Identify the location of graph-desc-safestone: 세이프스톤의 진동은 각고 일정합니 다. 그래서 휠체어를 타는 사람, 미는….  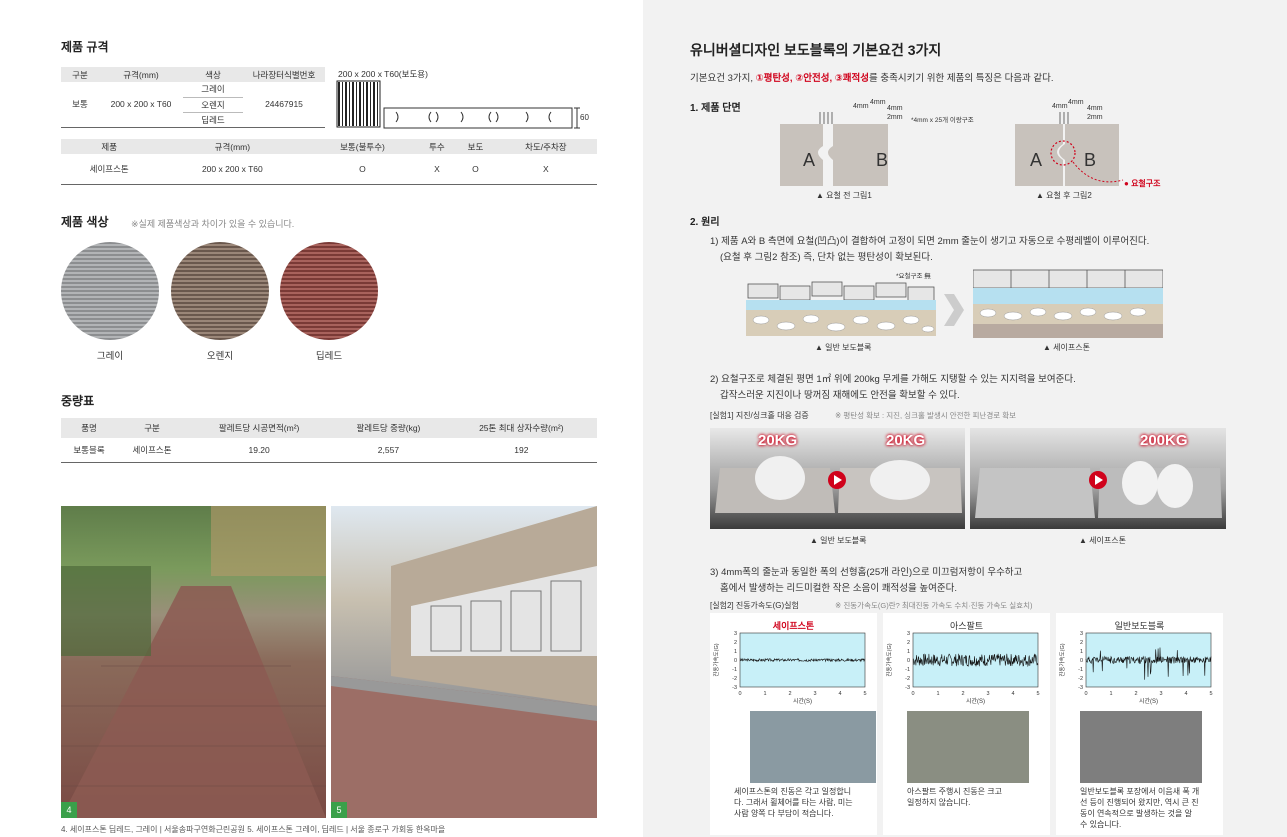
(793, 802).